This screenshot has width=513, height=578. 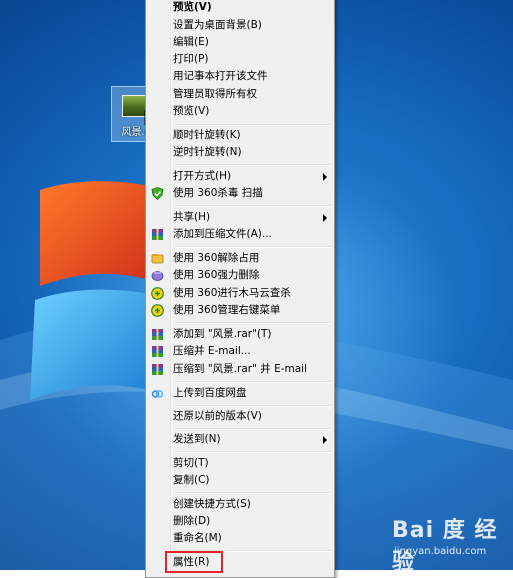 What do you see at coordinates (197, 538) in the screenshot?
I see `menu-item-label: 重命名(M)` at bounding box center [197, 538].